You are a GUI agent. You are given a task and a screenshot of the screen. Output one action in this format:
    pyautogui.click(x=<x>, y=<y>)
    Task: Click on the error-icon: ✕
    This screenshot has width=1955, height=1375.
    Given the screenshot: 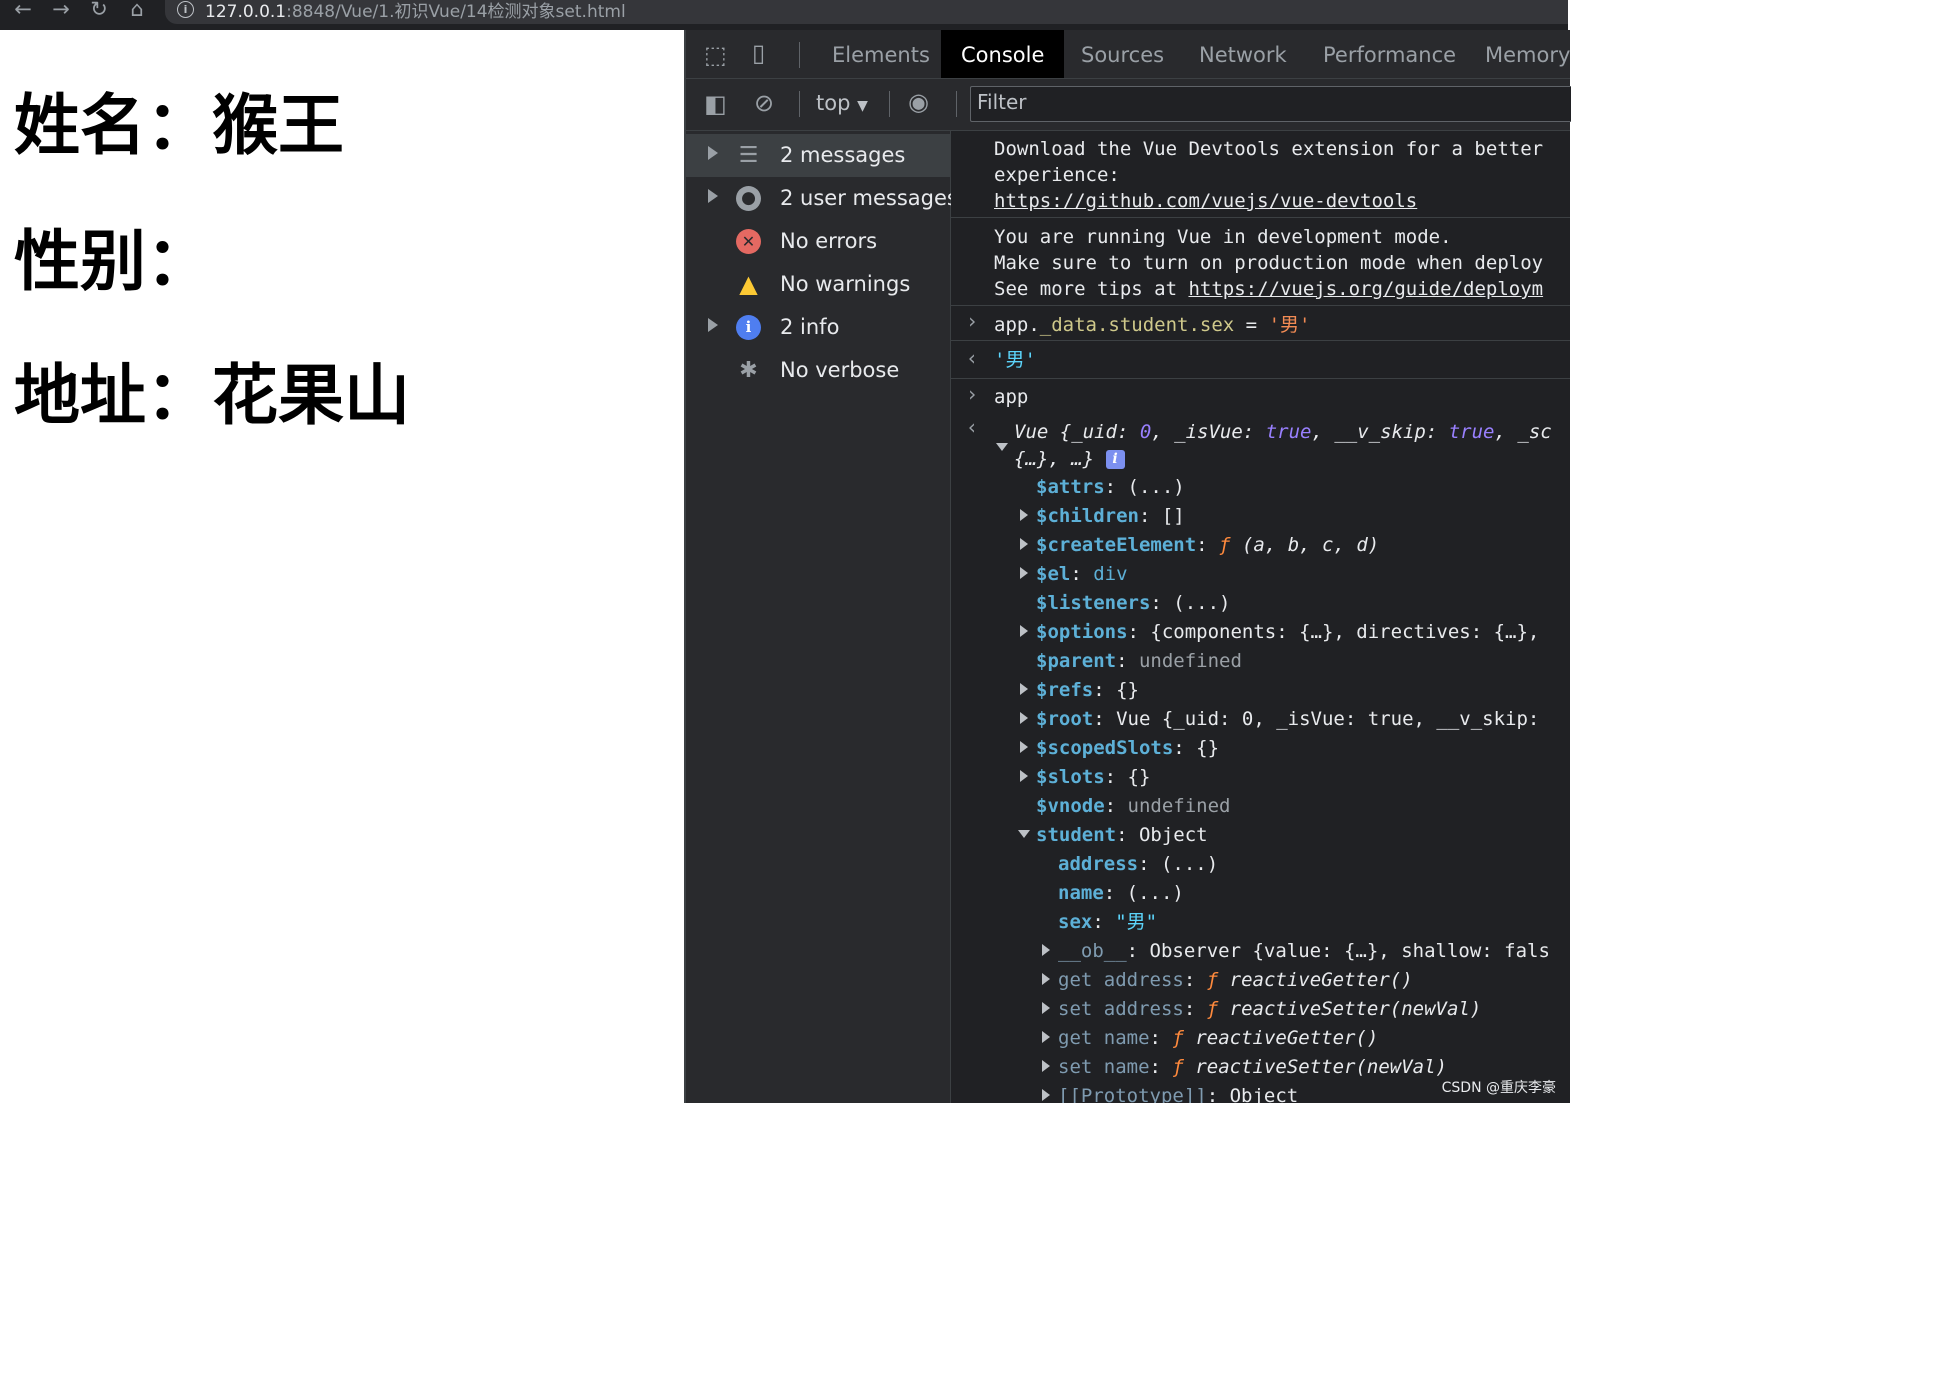 What is the action you would take?
    pyautogui.click(x=748, y=241)
    